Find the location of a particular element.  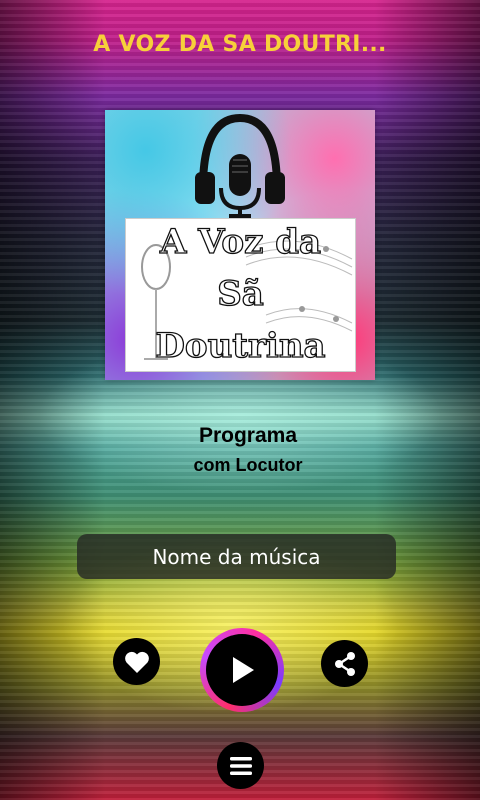

play-icon is located at coordinates (243, 670).